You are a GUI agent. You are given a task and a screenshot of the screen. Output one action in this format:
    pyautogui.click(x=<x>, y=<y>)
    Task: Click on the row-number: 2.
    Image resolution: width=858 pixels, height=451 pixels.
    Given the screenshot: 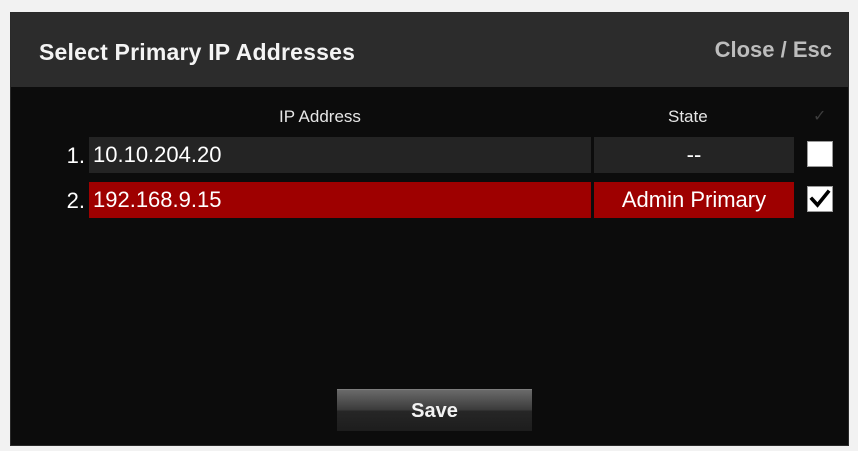 What is the action you would take?
    pyautogui.click(x=75, y=200)
    